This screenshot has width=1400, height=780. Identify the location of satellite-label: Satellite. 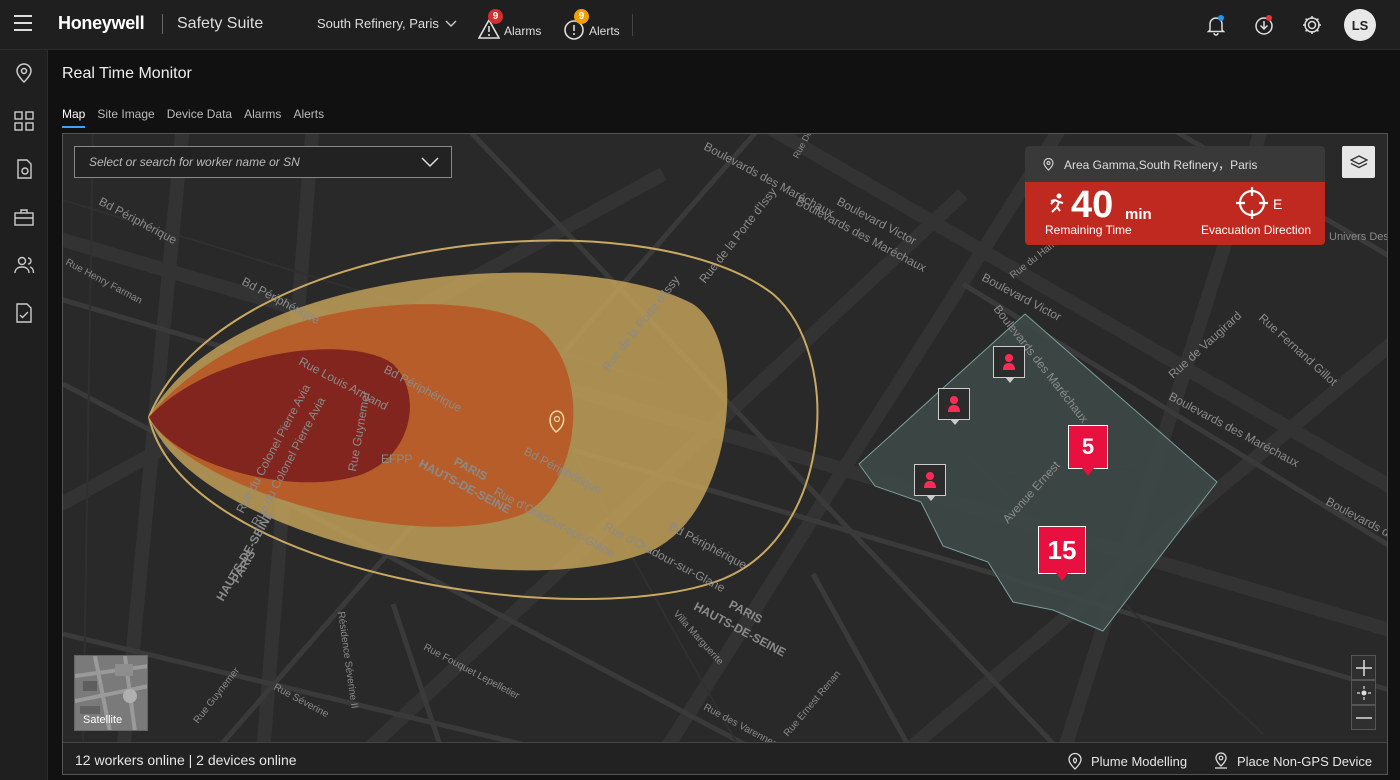
(103, 720).